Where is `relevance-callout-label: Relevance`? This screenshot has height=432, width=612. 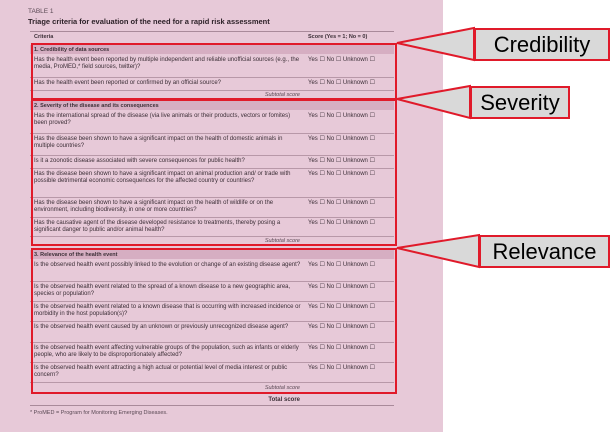 relevance-callout-label: Relevance is located at coordinates (544, 251).